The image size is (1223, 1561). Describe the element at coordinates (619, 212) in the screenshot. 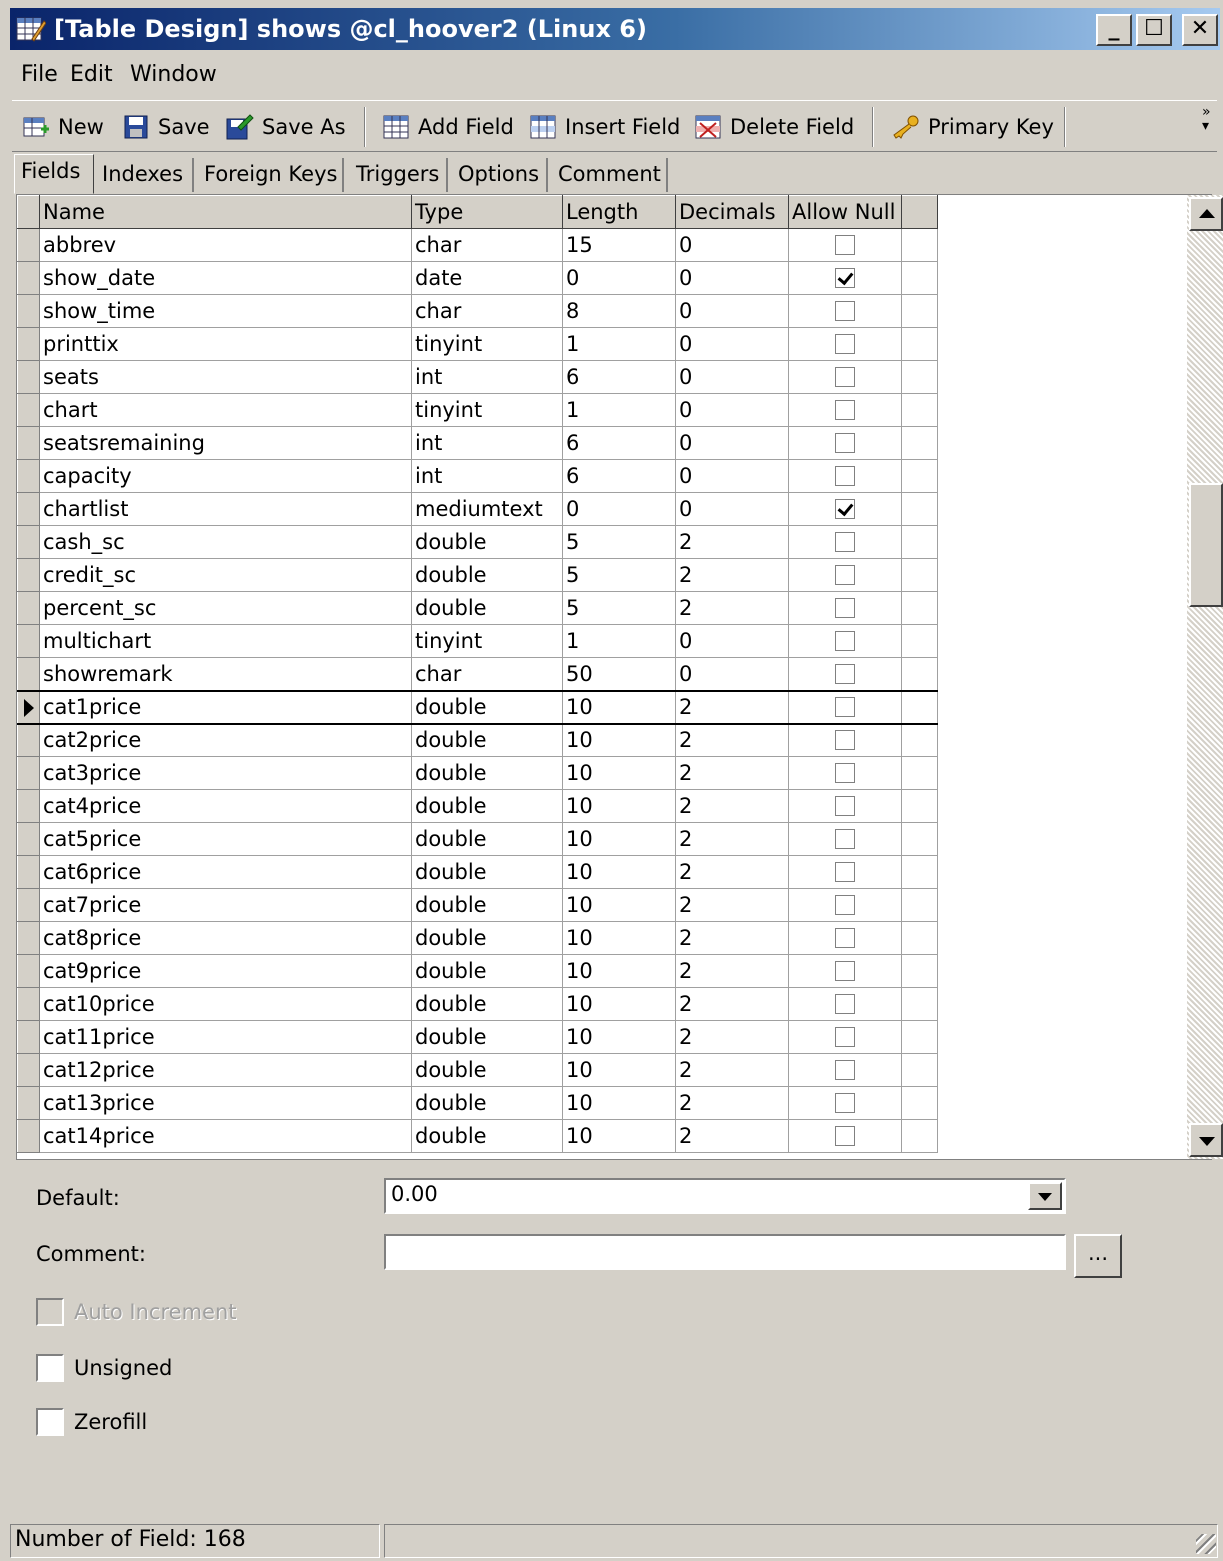

I see `column-header-length: Length` at that location.